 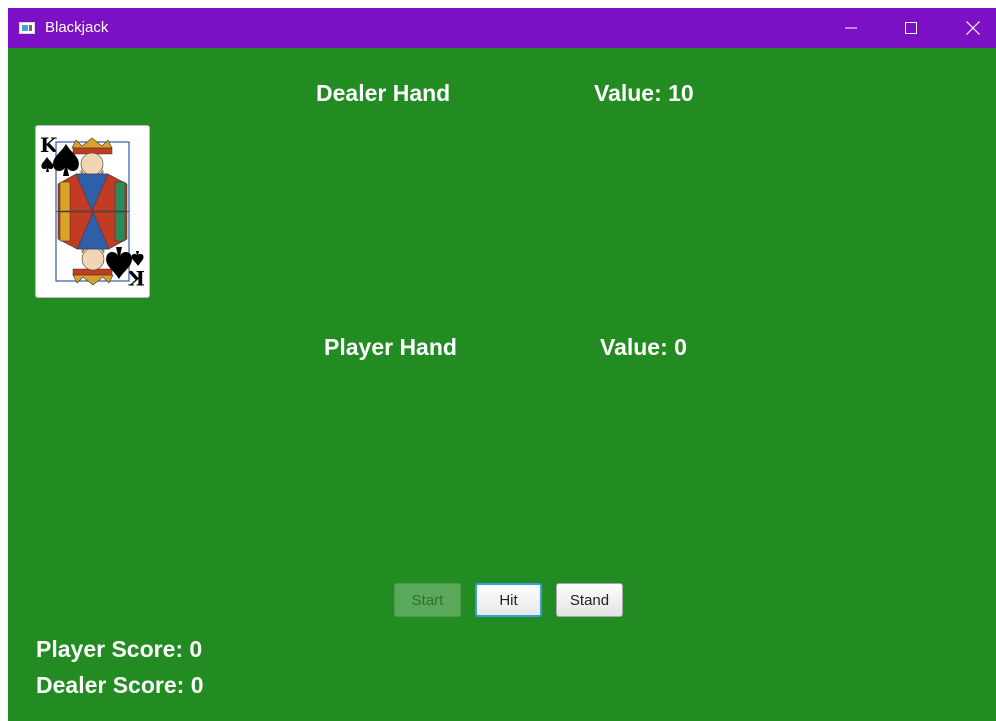 I want to click on close-button, so click(x=973, y=28).